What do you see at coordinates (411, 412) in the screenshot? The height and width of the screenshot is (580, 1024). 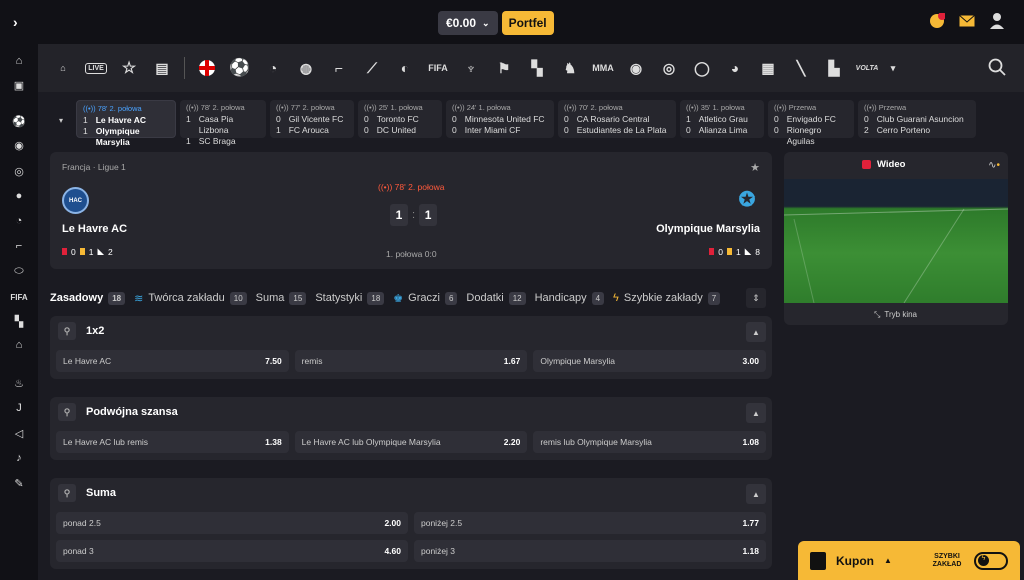 I see `market-header: ⚲ Podwójna szansa` at bounding box center [411, 412].